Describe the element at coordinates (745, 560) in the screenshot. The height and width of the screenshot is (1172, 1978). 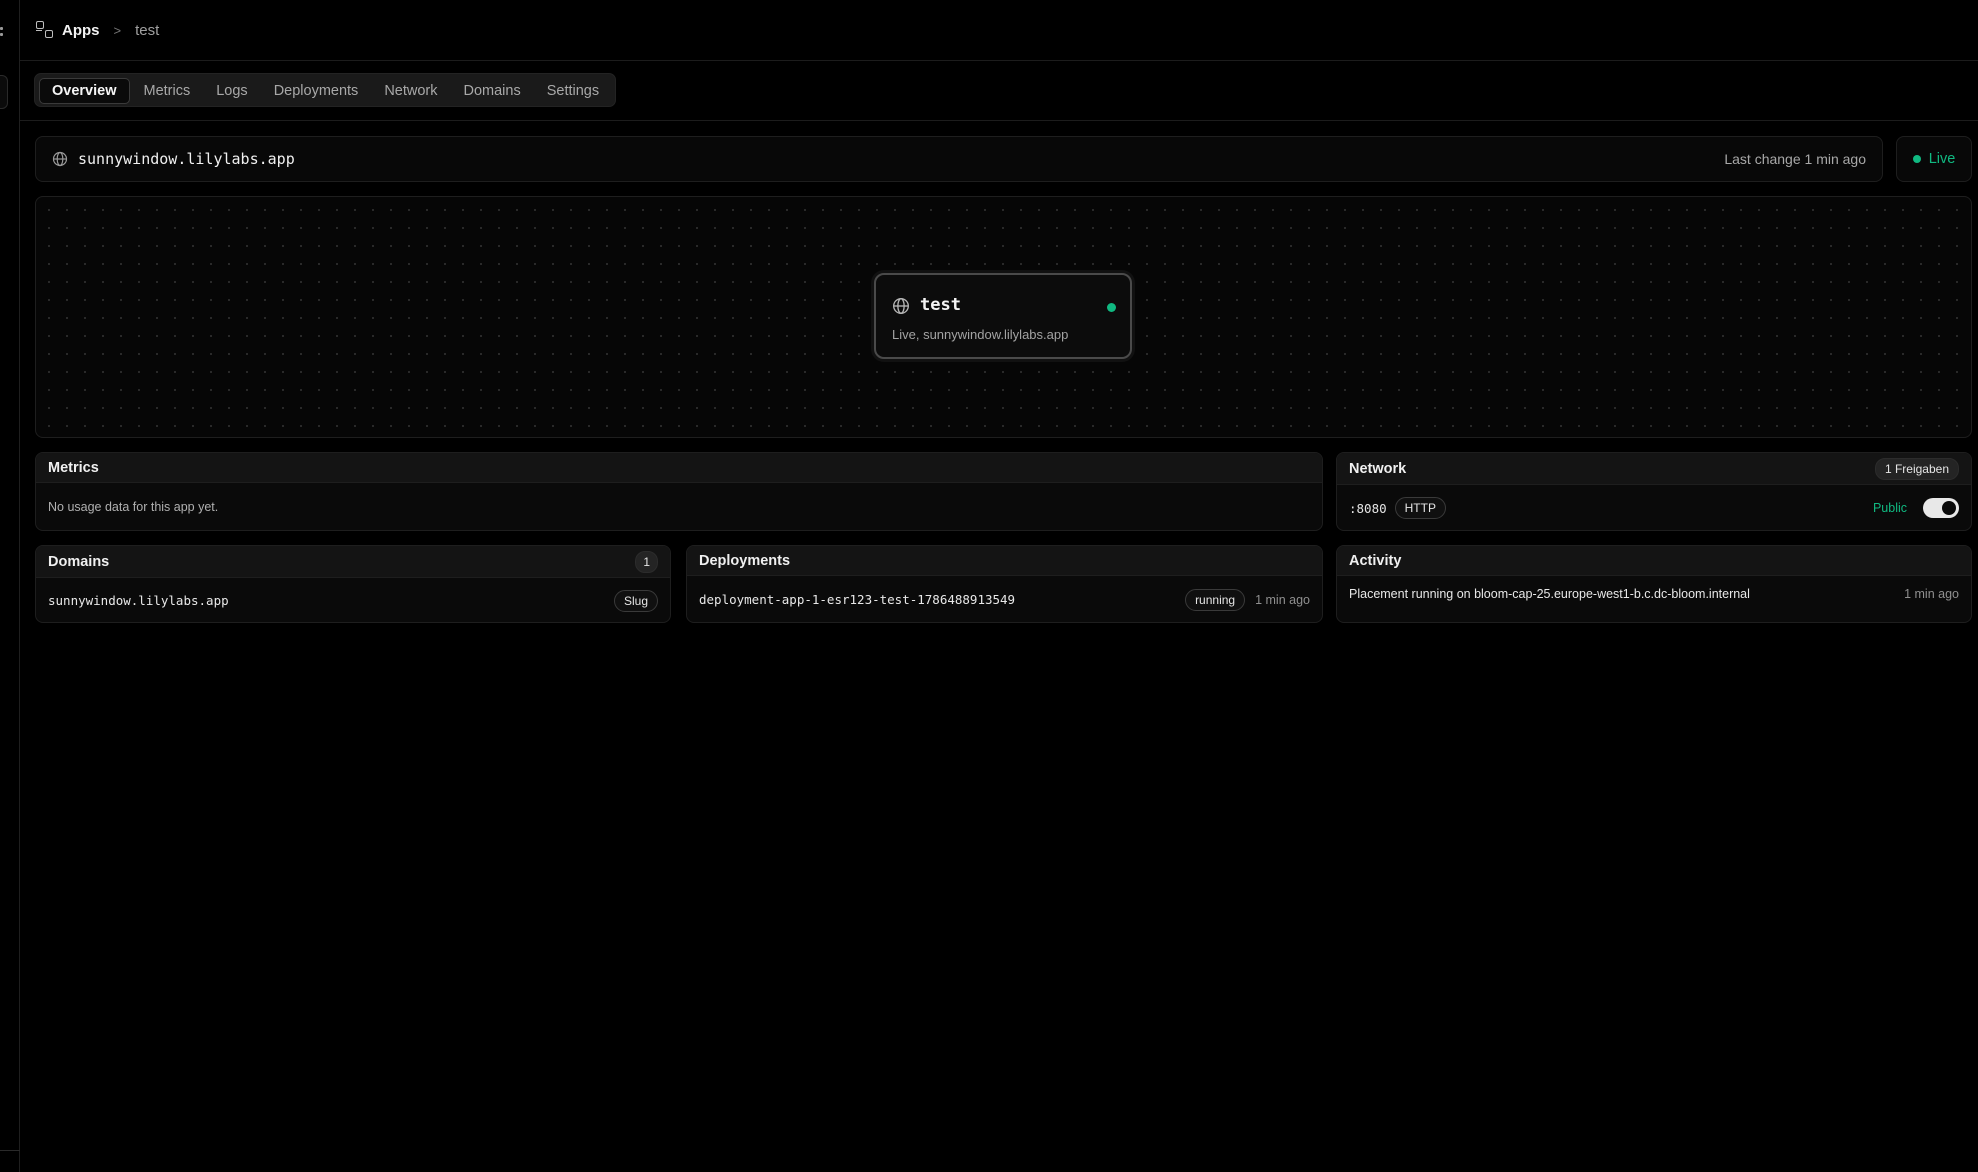
I see `deployments-card-title: Deployments` at that location.